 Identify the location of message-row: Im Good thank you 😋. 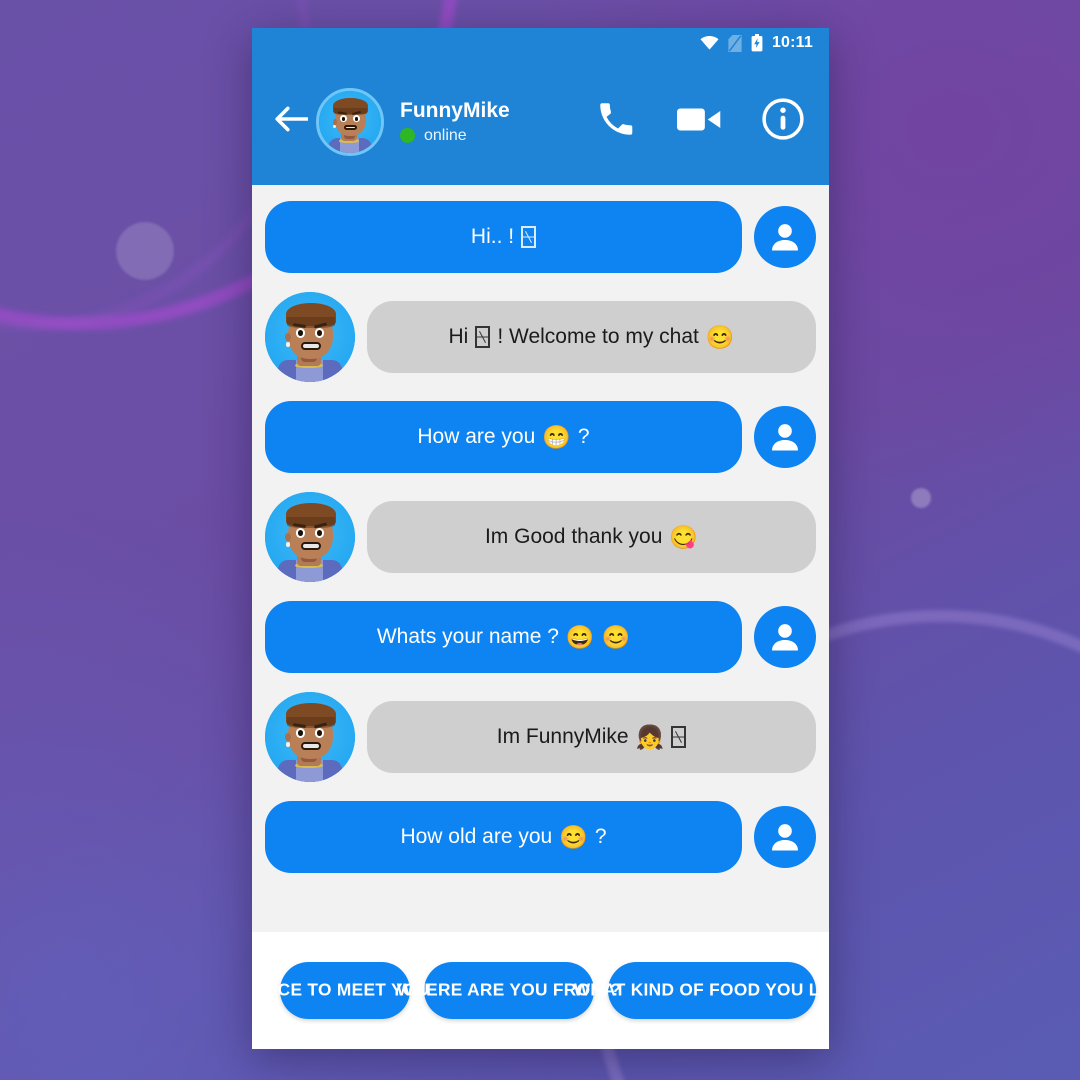
(540, 537).